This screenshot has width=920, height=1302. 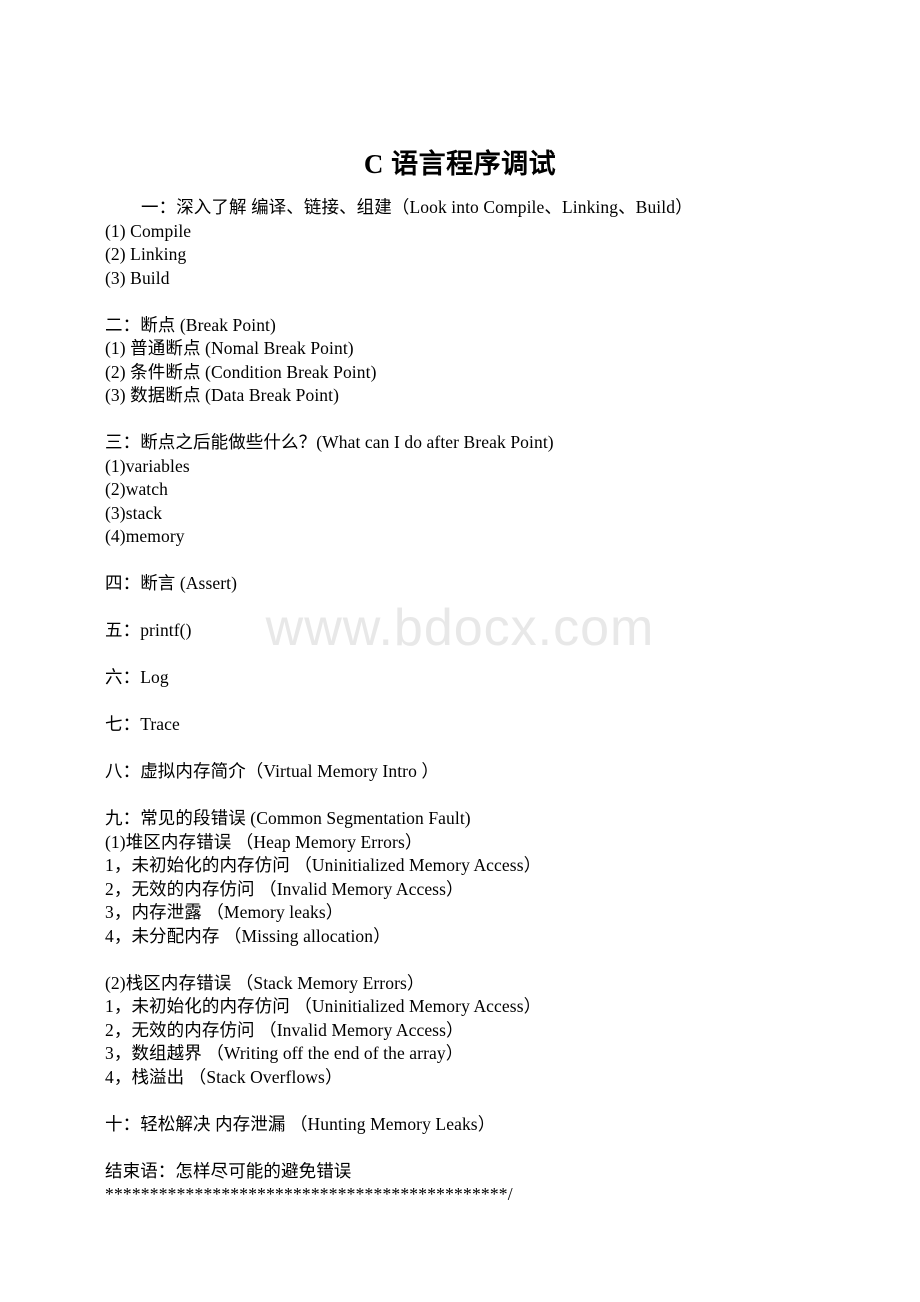 I want to click on section-heading: 四：断言 (Assert), so click(x=171, y=583).